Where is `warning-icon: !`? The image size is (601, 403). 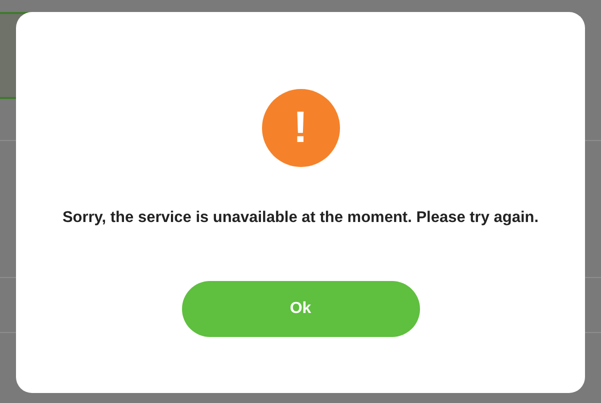
warning-icon: ! is located at coordinates (301, 128).